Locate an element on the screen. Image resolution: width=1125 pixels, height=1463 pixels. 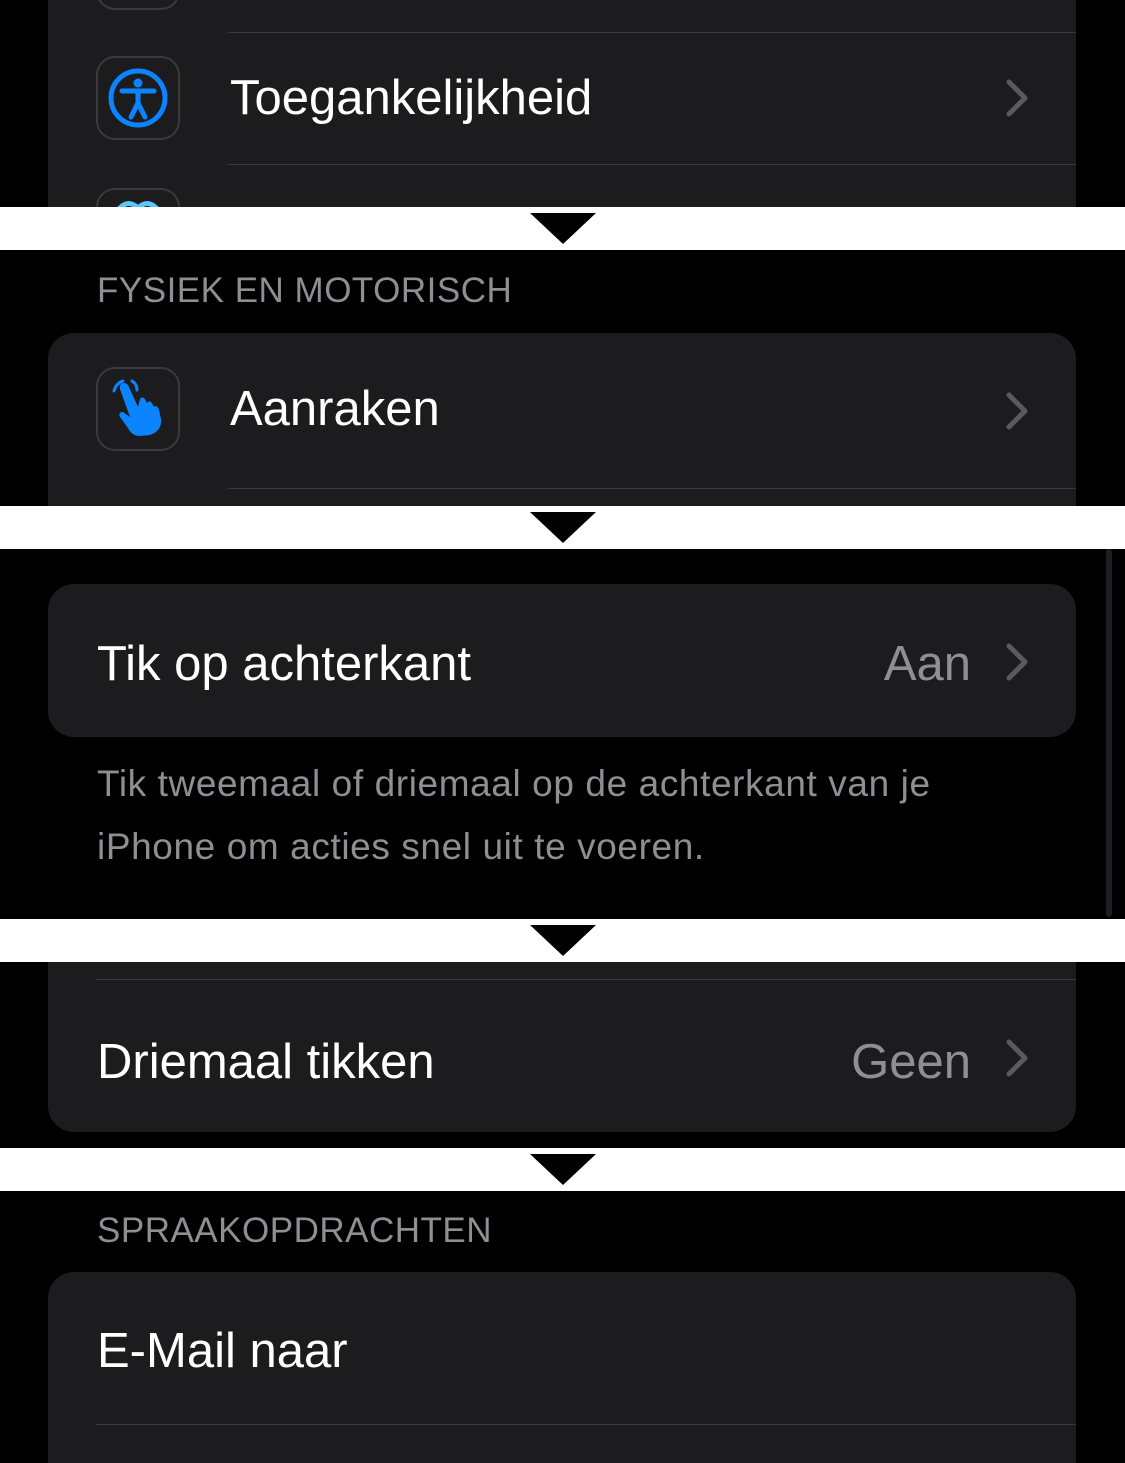
settings-group: Driemaal tikken Geen is located at coordinates (562, 1047).